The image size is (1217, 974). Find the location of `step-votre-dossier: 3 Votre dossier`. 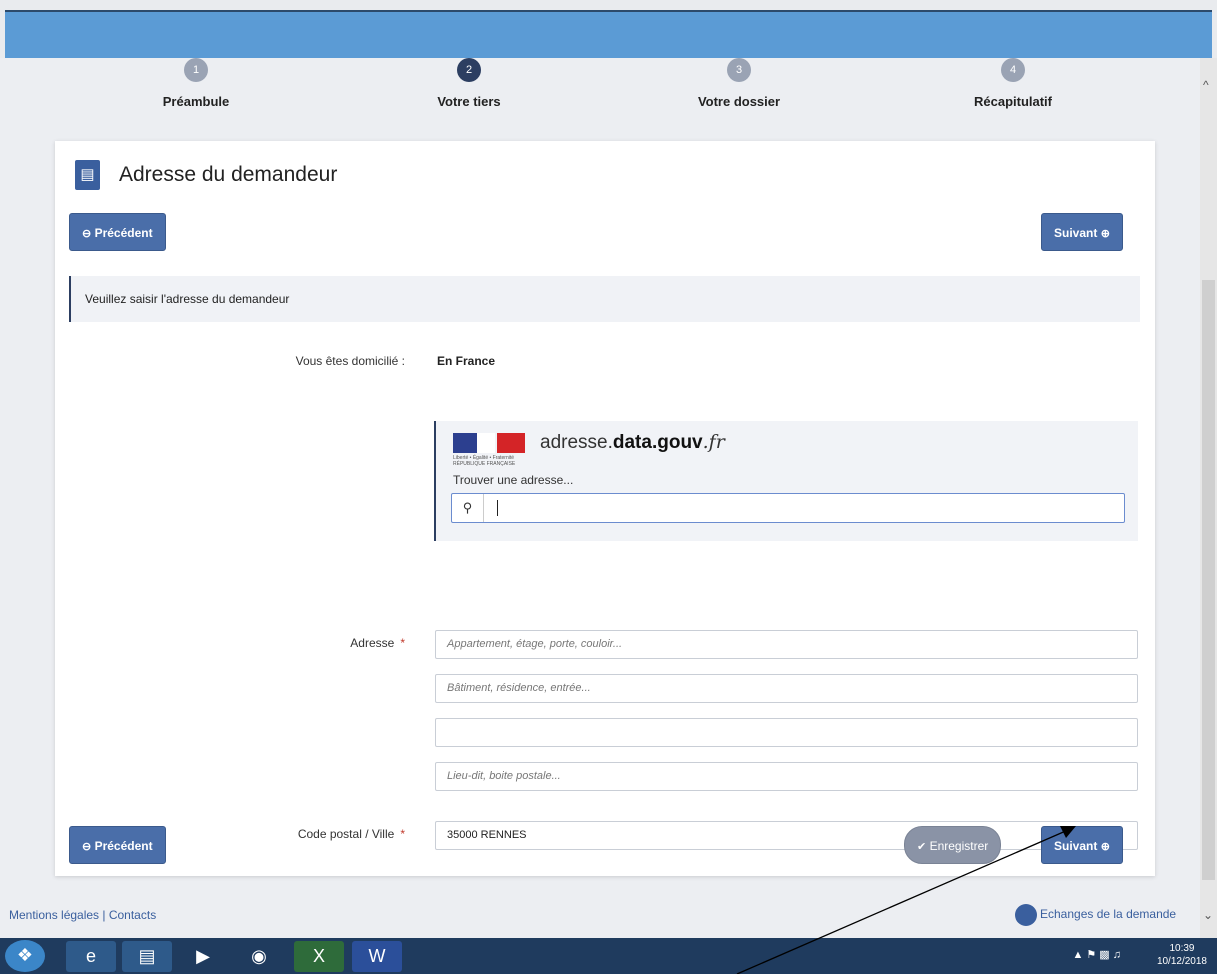

step-votre-dossier: 3 Votre dossier is located at coordinates (739, 83).